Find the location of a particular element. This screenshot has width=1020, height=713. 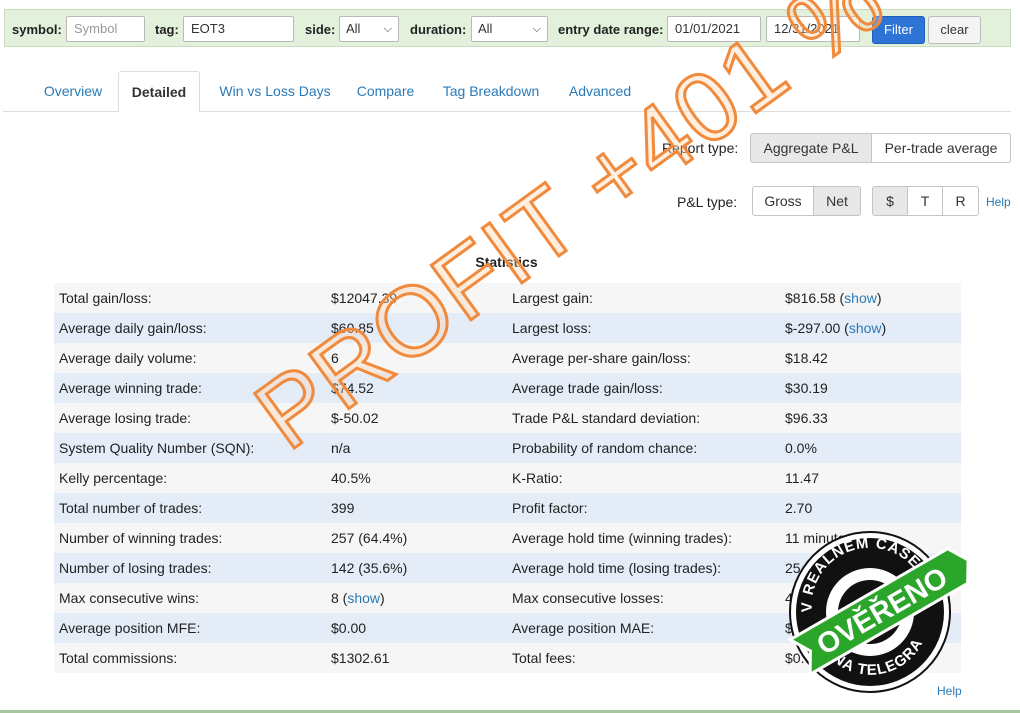

stat-value: $18.42 is located at coordinates (806, 358).